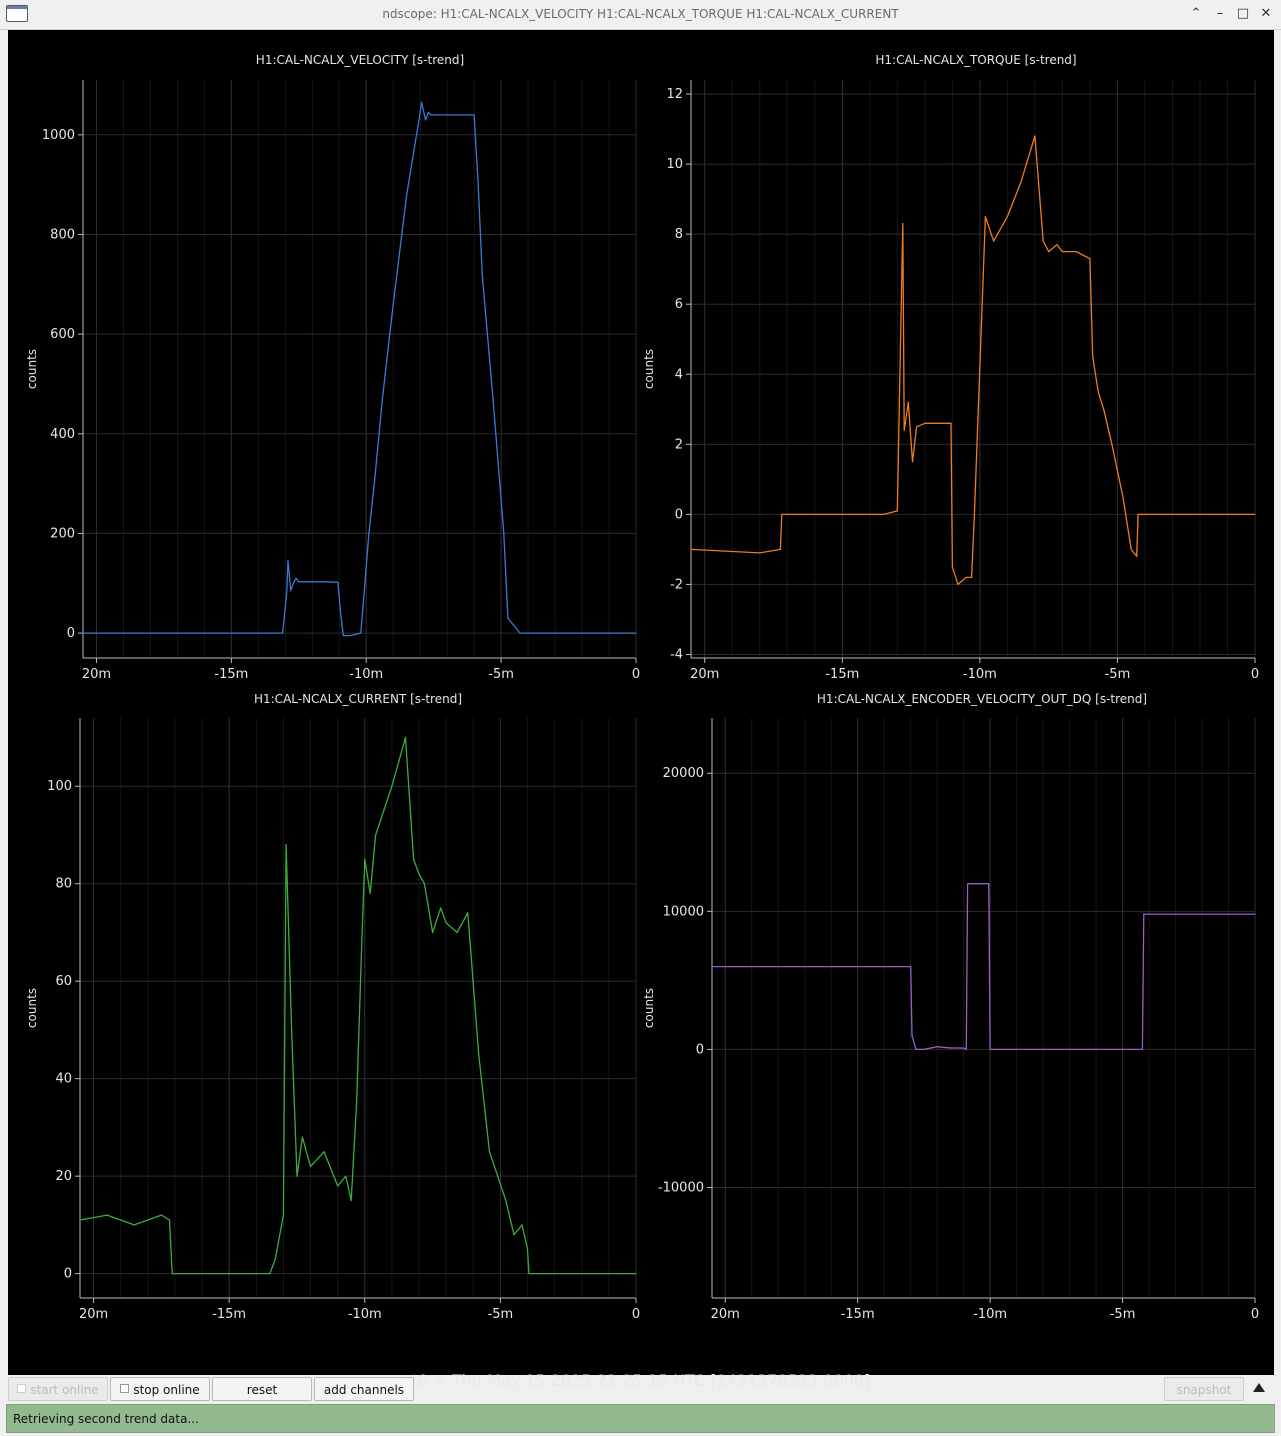  Describe the element at coordinates (1266, 14) in the screenshot. I see `close-button: ✕` at that location.